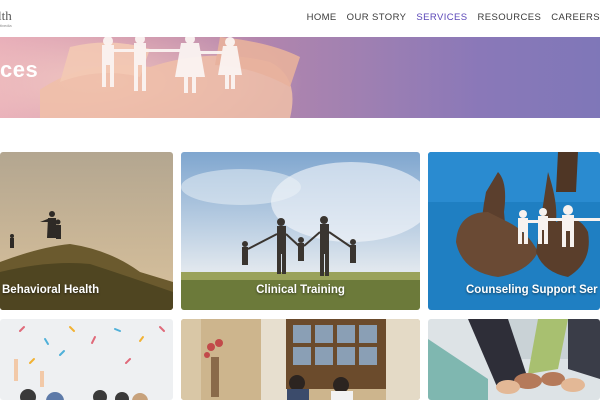 The height and width of the screenshot is (400, 600). What do you see at coordinates (86, 231) in the screenshot?
I see `service-card-behavioral-health: Behavioral Health` at bounding box center [86, 231].